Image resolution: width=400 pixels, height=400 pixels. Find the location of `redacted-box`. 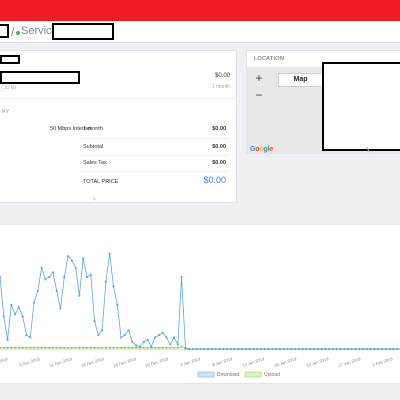

redacted-box is located at coordinates (83, 31).